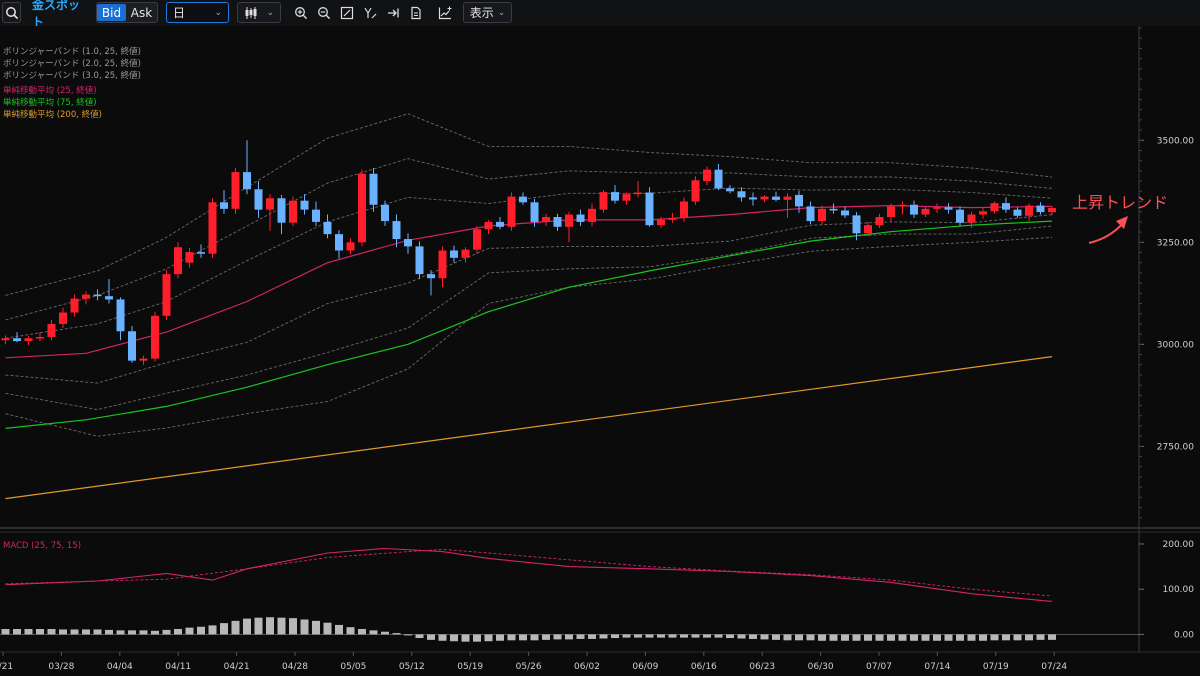 The image size is (1200, 676). What do you see at coordinates (879, 667) in the screenshot?
I see `x-tick-label: 07/07` at bounding box center [879, 667].